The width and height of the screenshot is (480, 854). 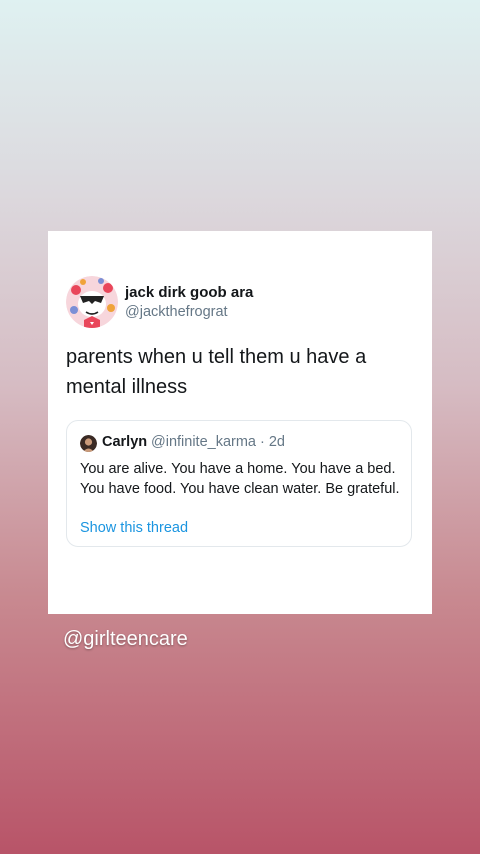 What do you see at coordinates (92, 302) in the screenshot?
I see `cartoon-avatar-icon` at bounding box center [92, 302].